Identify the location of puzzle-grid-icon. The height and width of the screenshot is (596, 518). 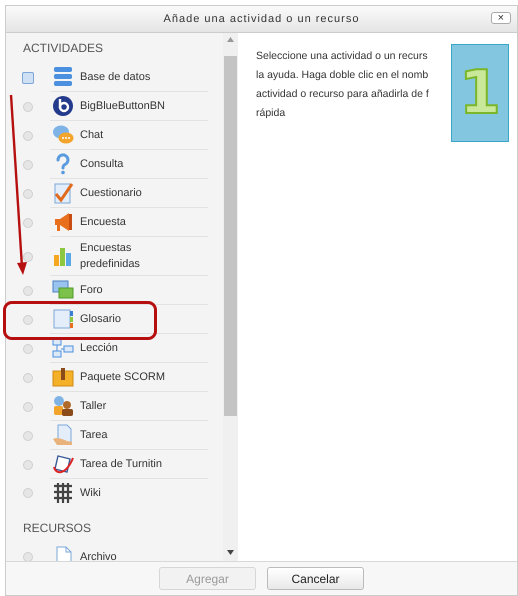
(63, 493).